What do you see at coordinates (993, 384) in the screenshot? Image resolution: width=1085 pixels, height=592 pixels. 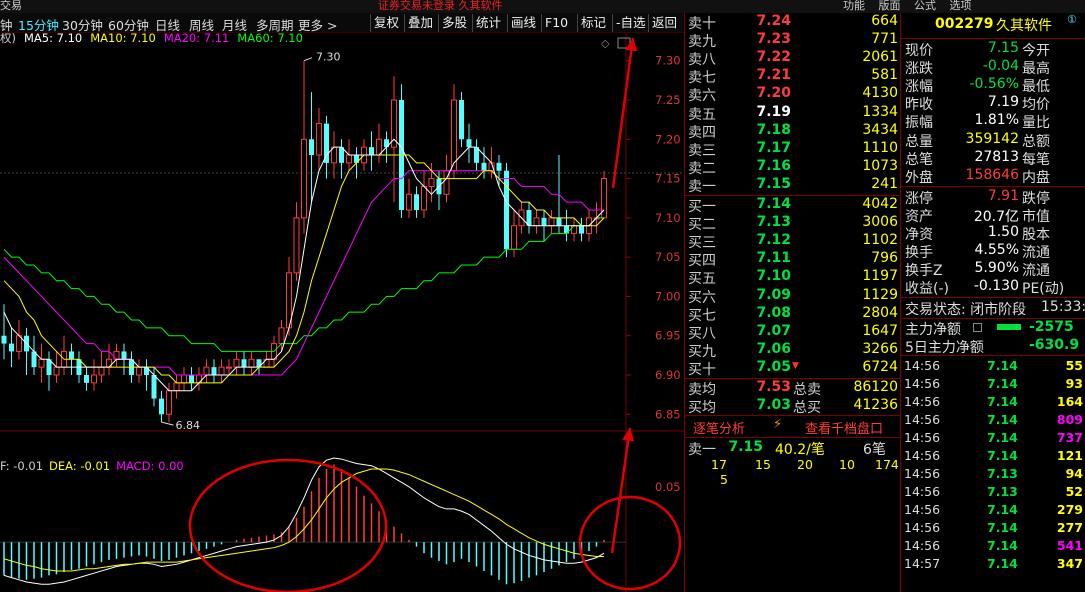 I see `tick-row: 14:56 7.14 93` at bounding box center [993, 384].